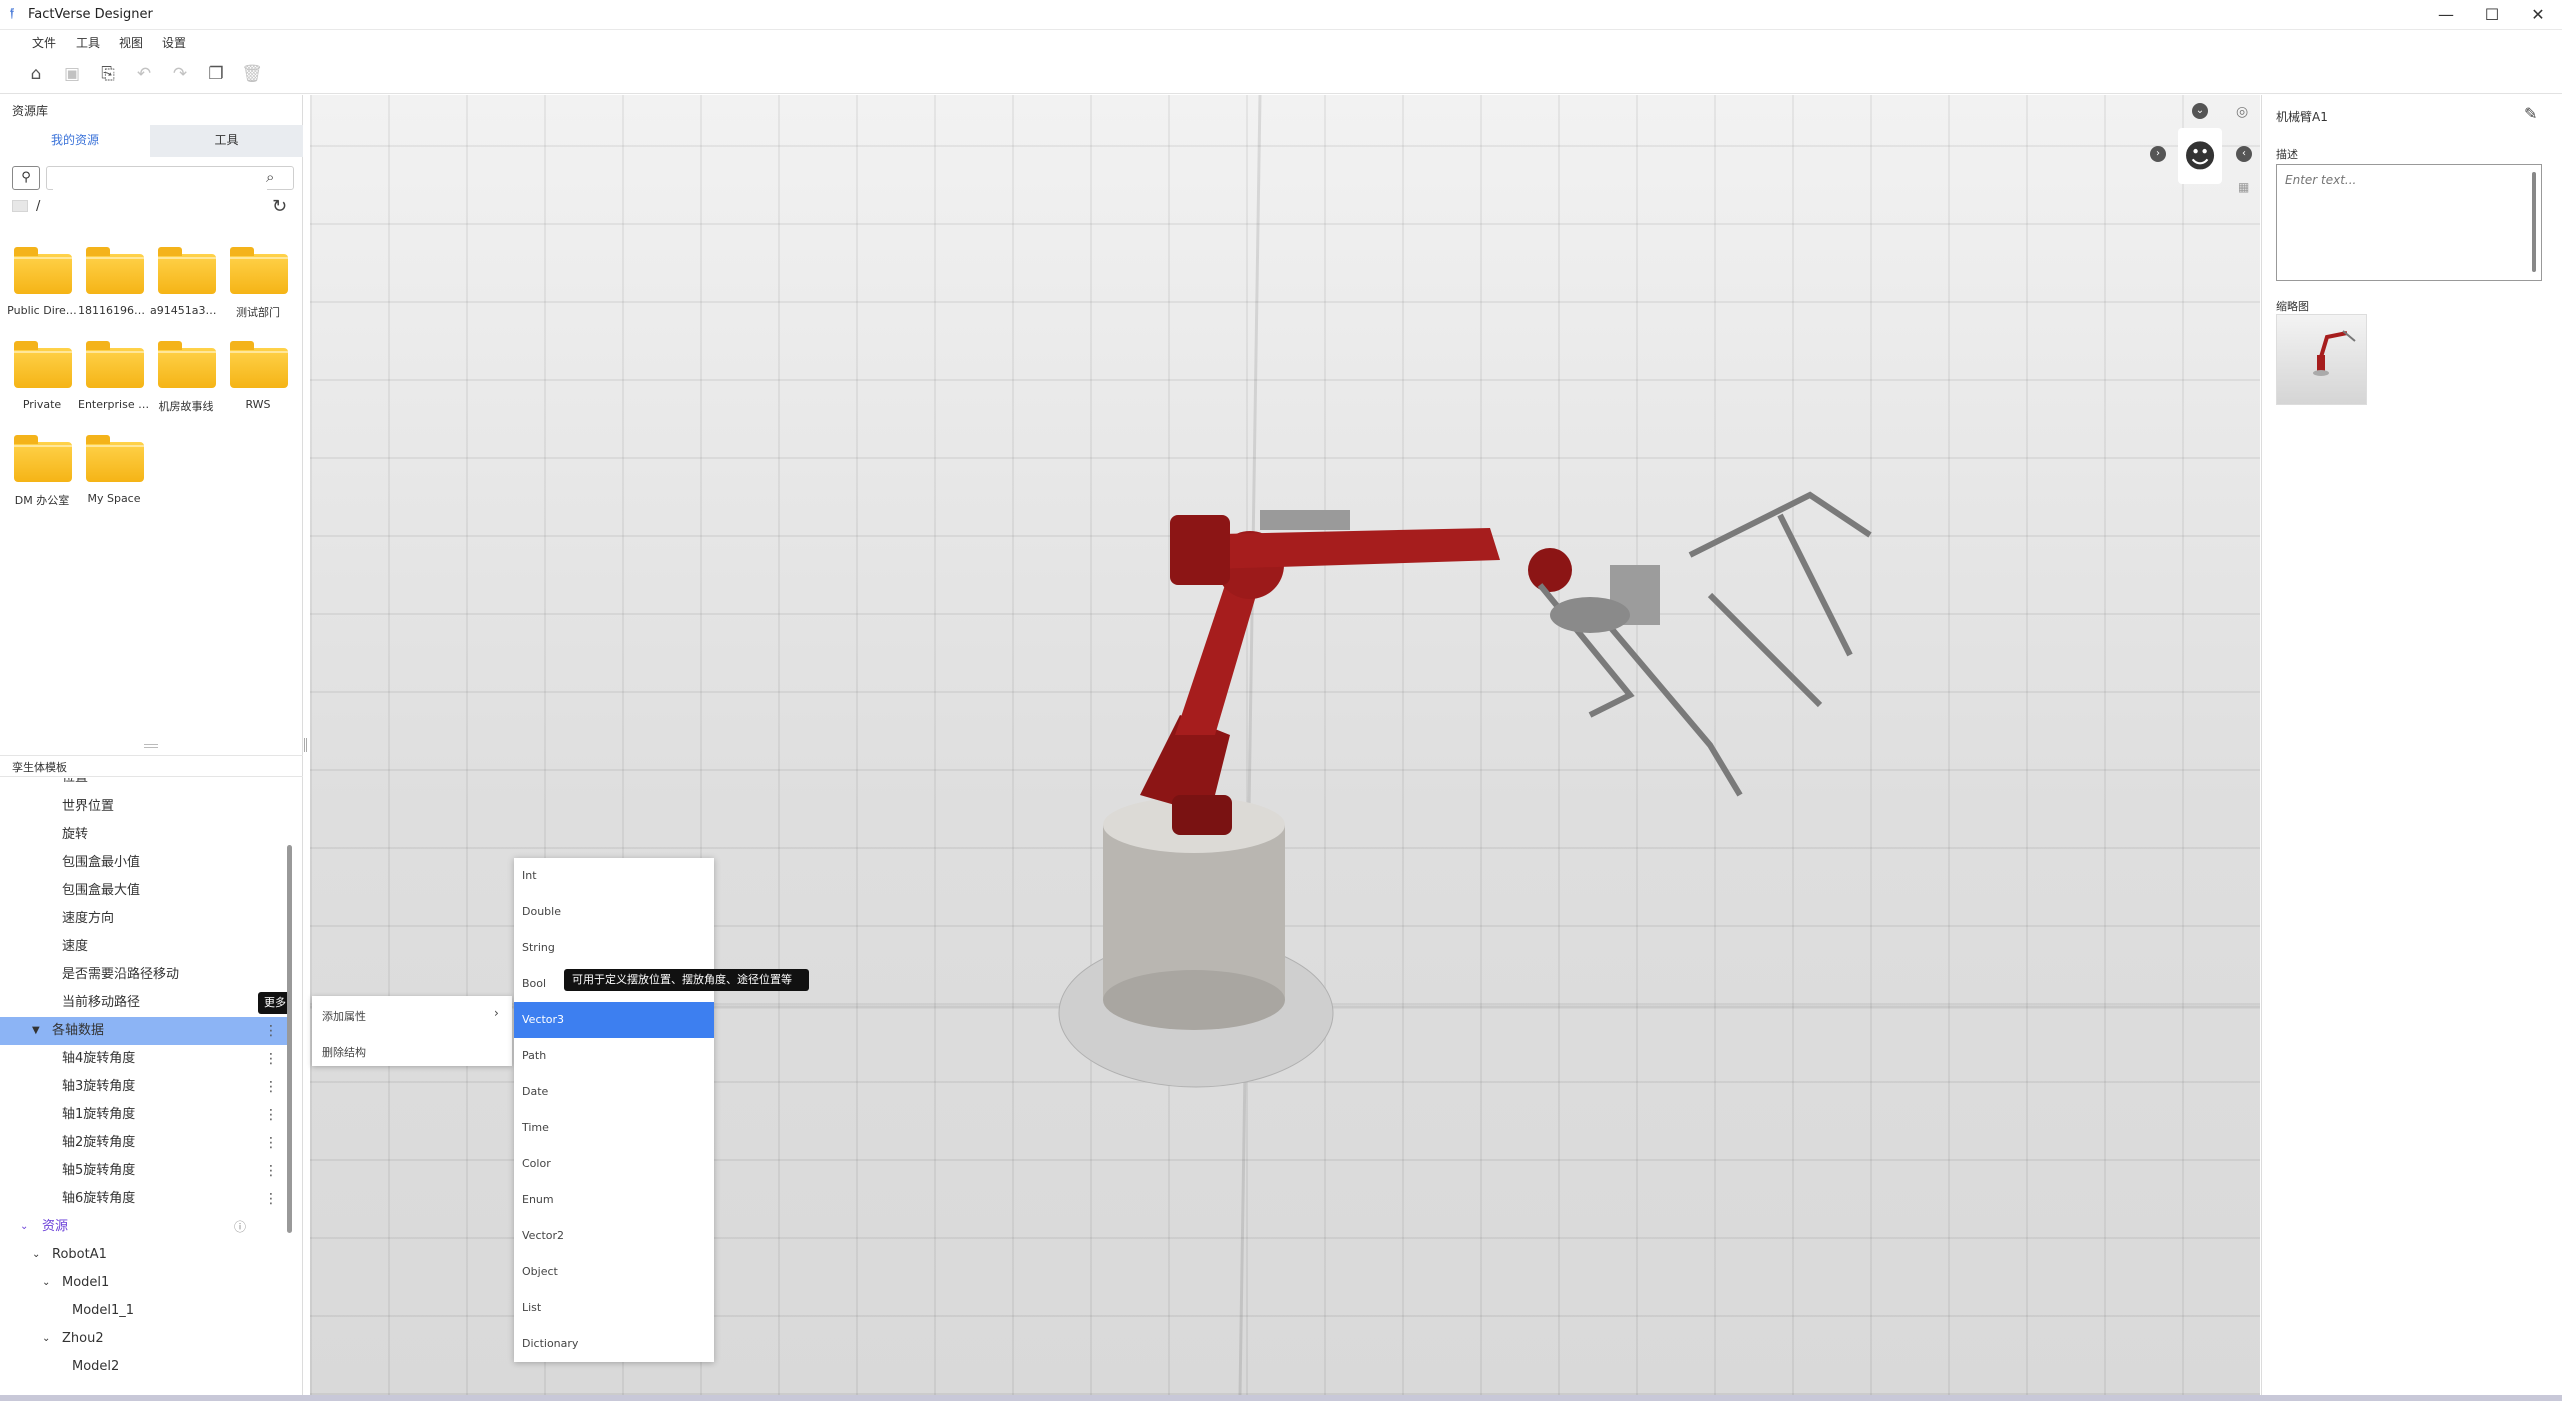 This screenshot has width=2562, height=1401. Describe the element at coordinates (2243, 187) in the screenshot. I see `grid-icon: ▦` at that location.